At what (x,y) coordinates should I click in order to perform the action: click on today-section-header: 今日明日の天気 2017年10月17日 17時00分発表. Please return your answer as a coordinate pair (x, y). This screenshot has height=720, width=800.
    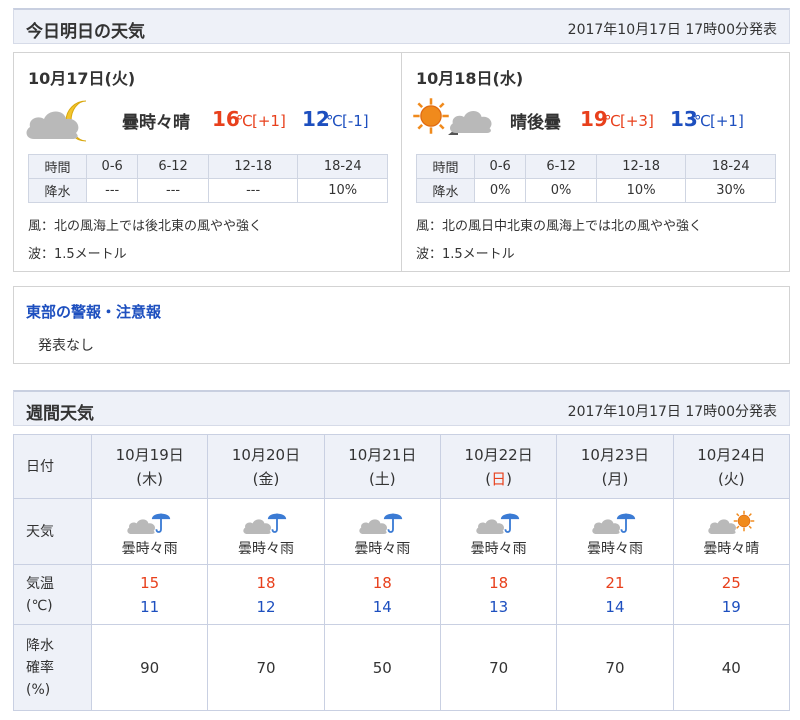
    Looking at the image, I should click on (401, 26).